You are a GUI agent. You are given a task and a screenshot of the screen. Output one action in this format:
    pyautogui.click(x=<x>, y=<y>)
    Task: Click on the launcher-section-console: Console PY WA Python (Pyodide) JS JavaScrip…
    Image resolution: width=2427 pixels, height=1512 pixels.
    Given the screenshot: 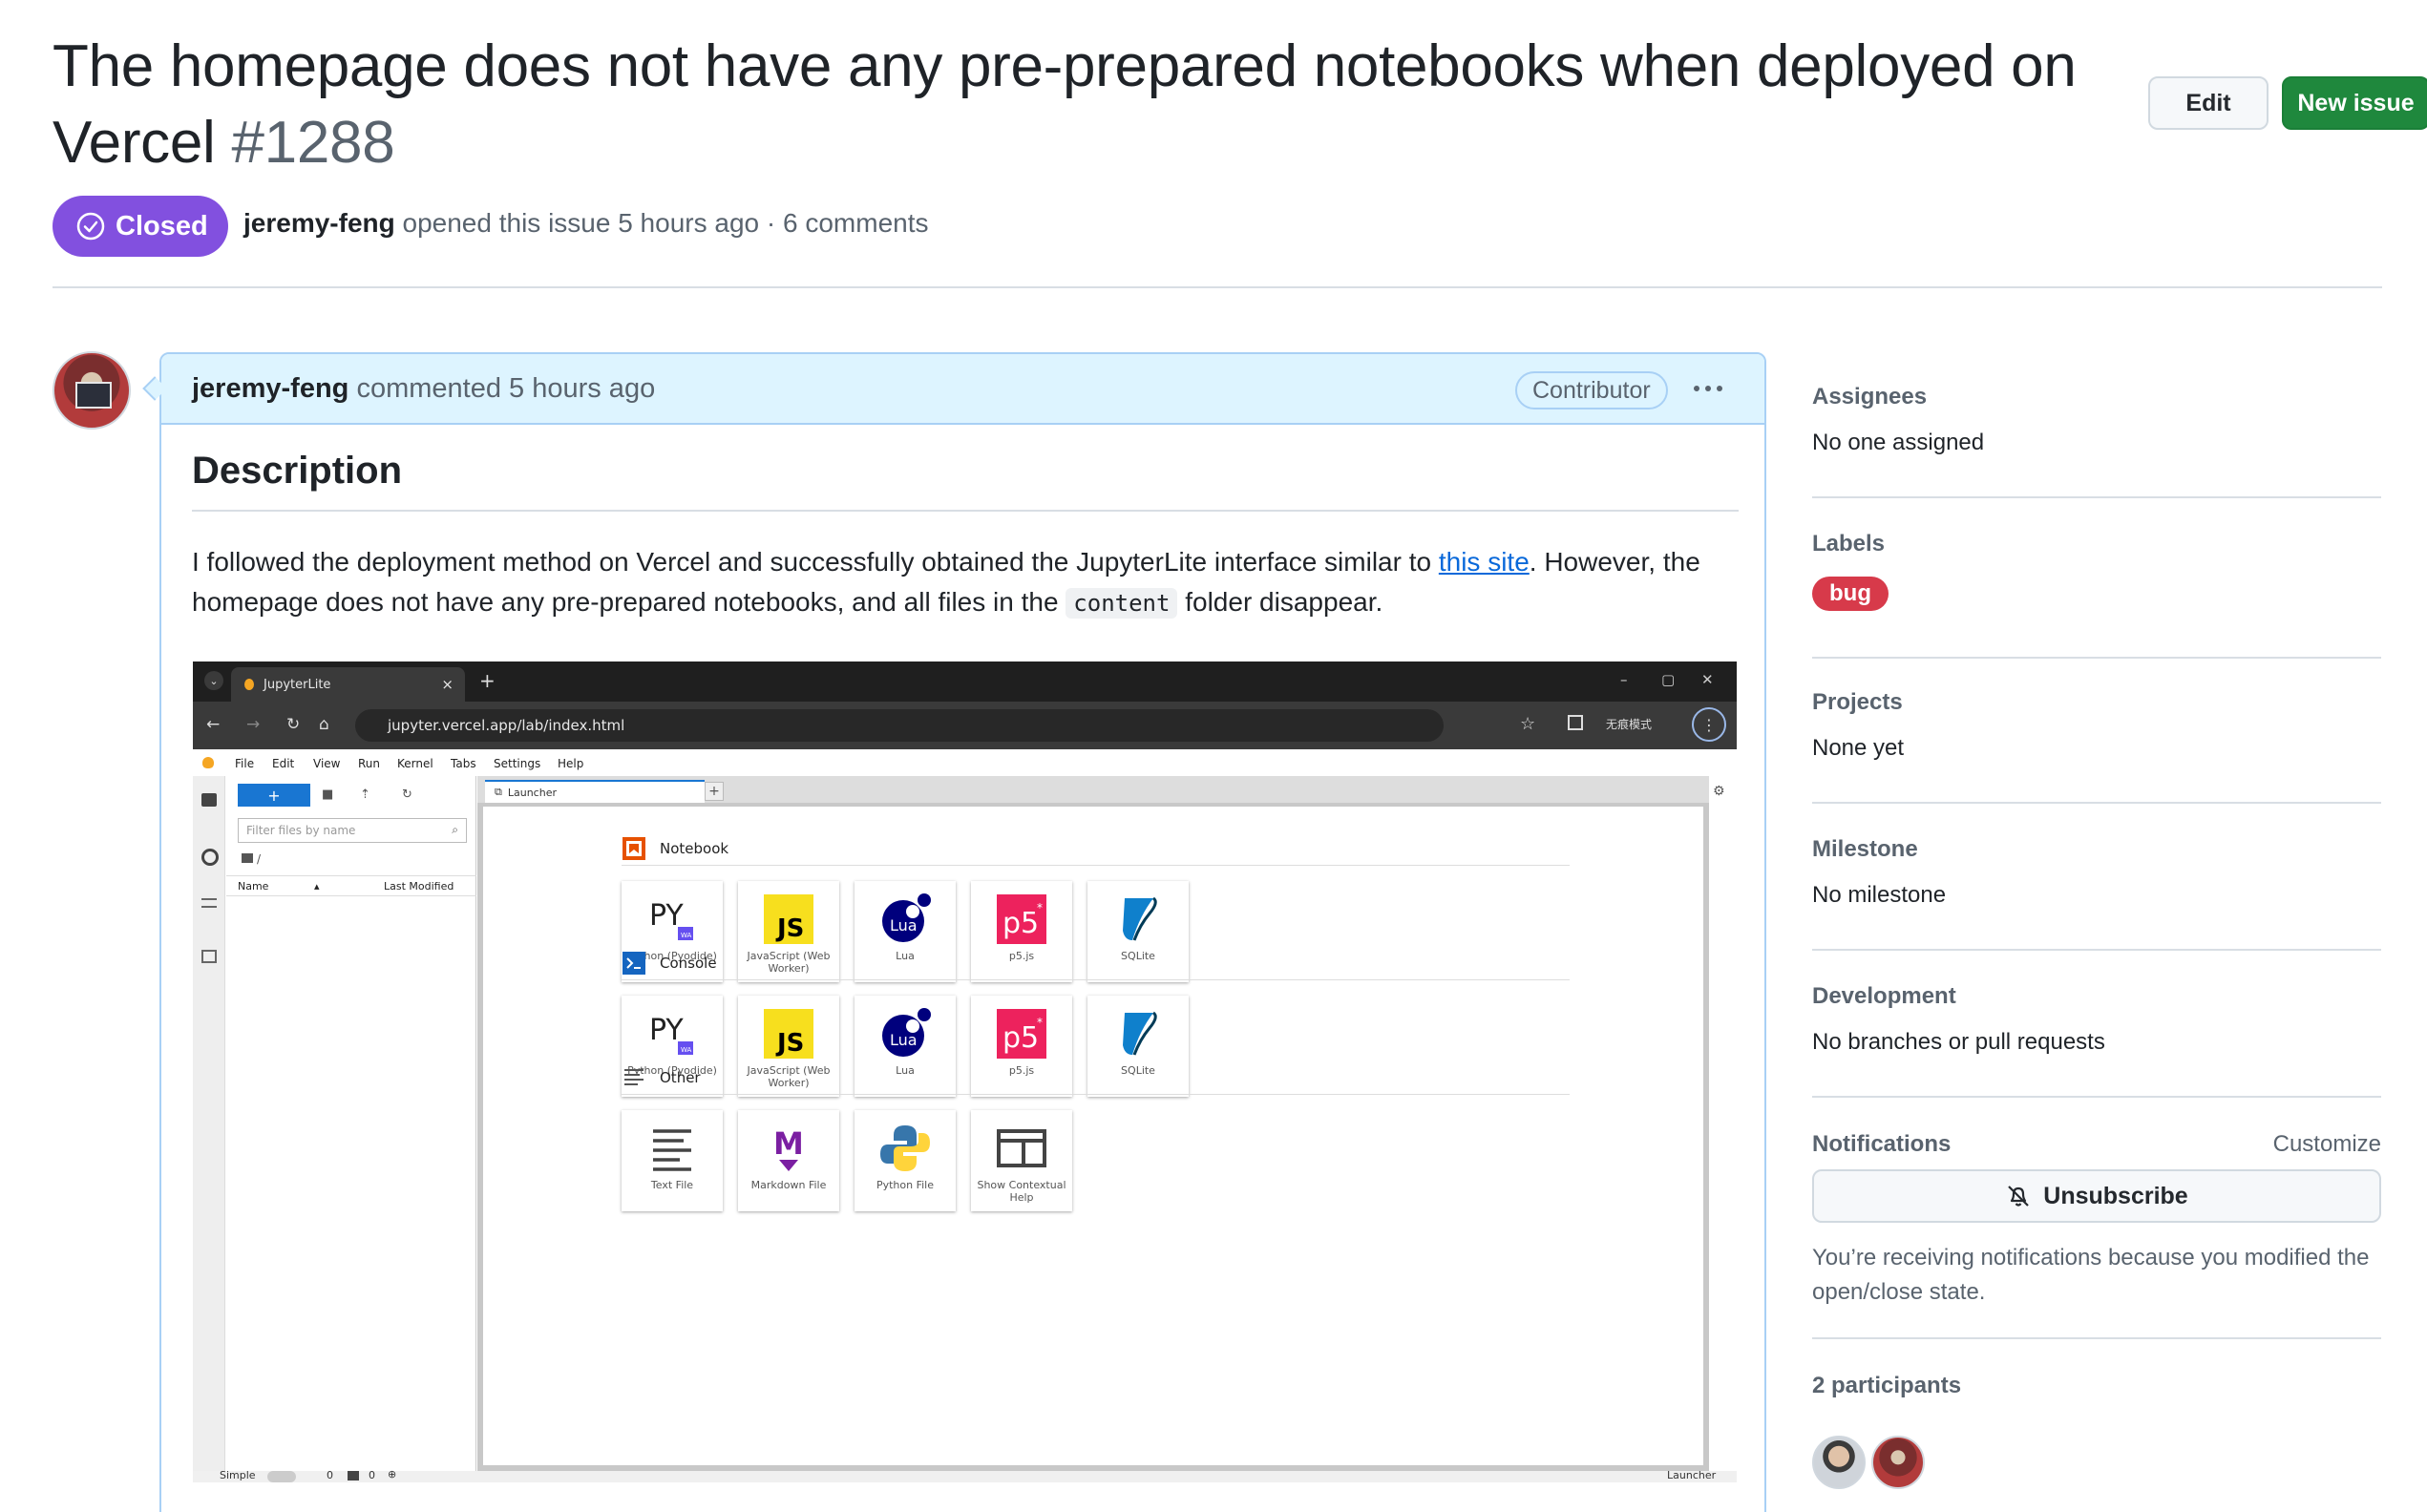 What is the action you would take?
    pyautogui.click(x=1096, y=1021)
    